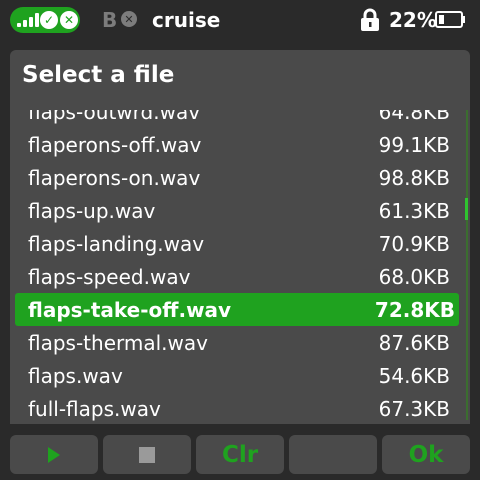 This screenshot has height=480, width=480. Describe the element at coordinates (28, 20) in the screenshot. I see `signal-bars-icon` at that location.